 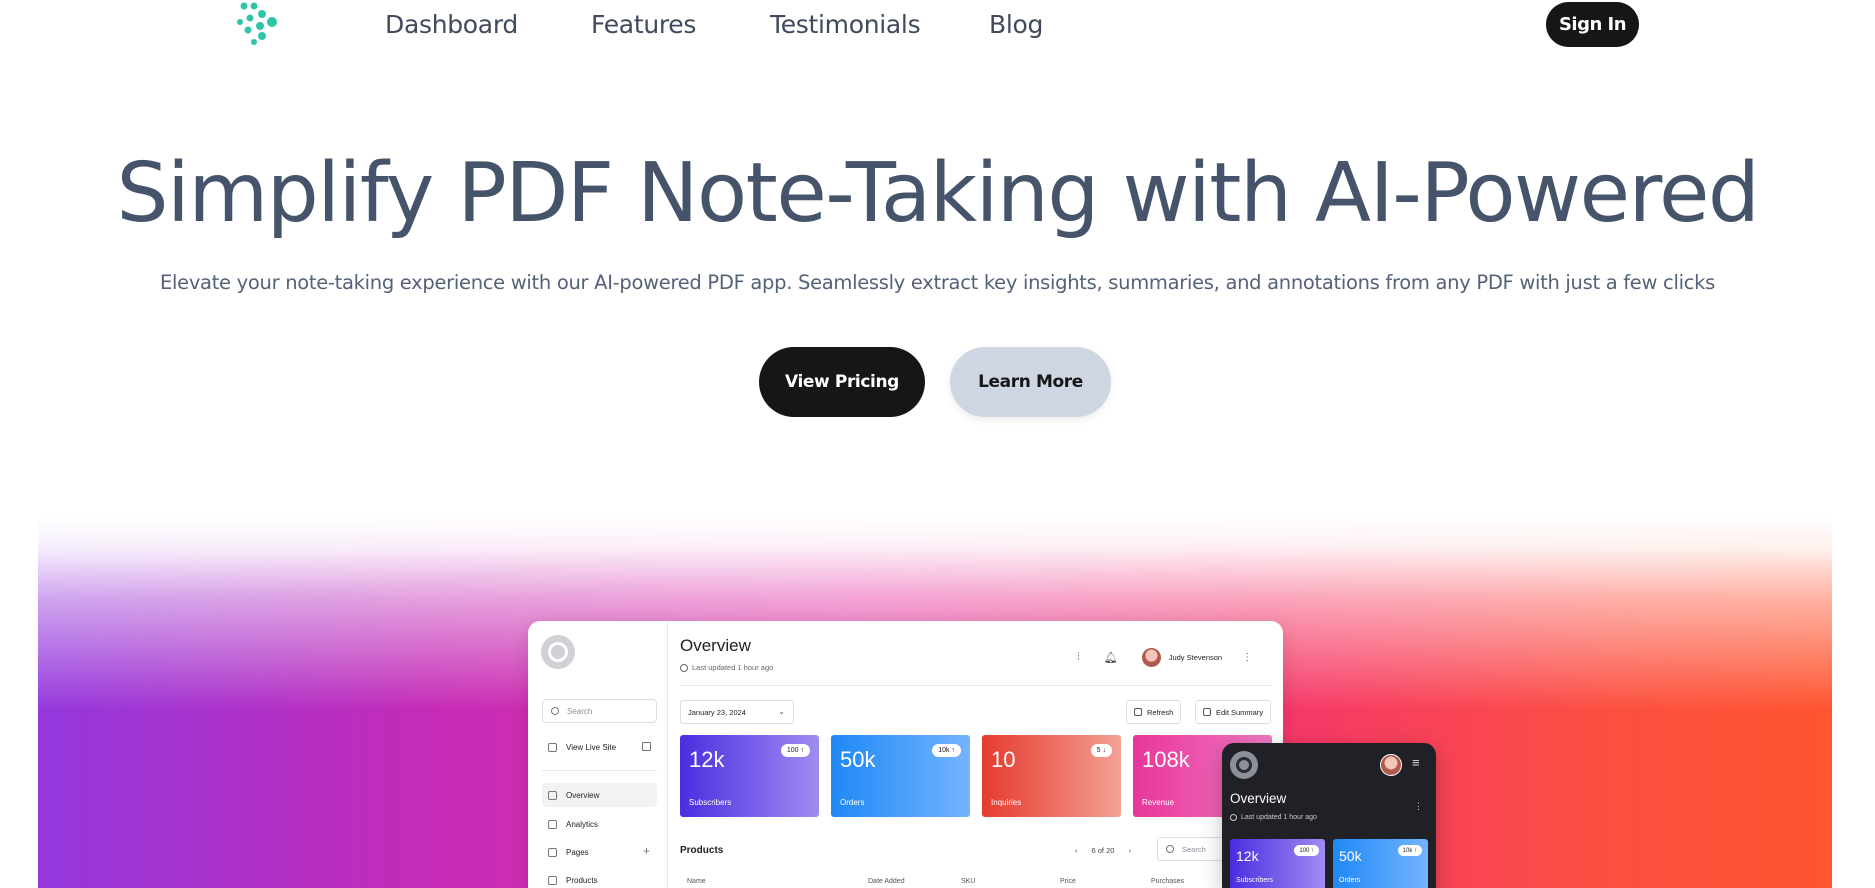 What do you see at coordinates (1003, 759) in the screenshot?
I see `stat-value: 10` at bounding box center [1003, 759].